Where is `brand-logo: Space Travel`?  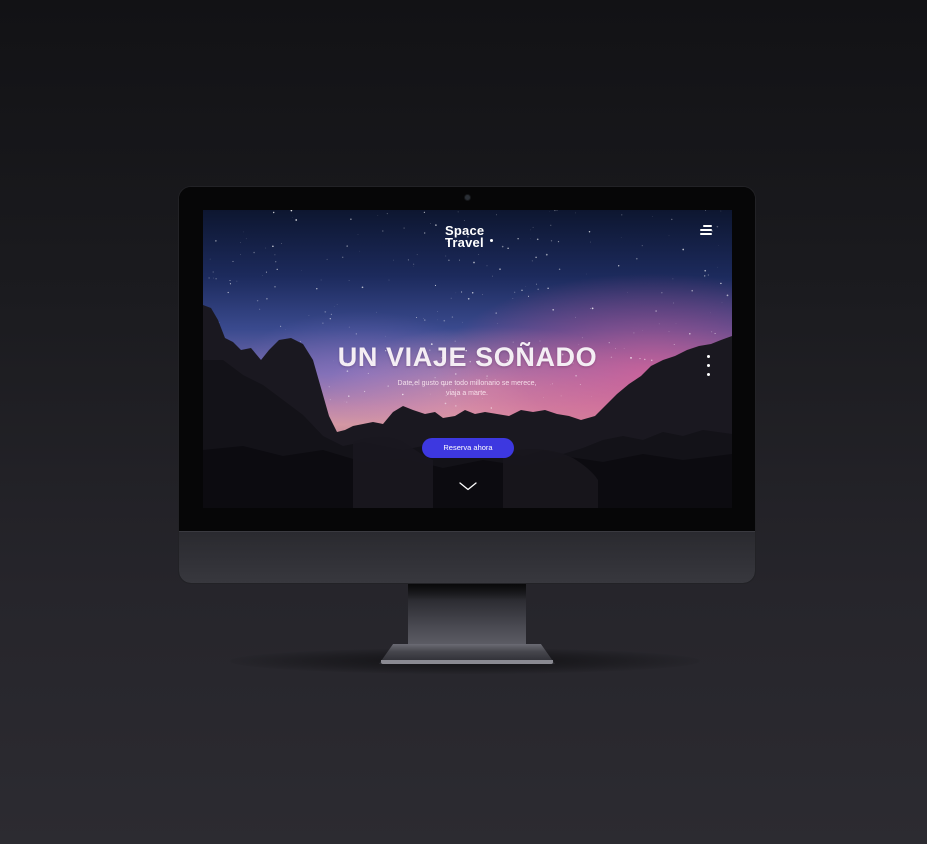
brand-logo: Space Travel is located at coordinates (475, 237).